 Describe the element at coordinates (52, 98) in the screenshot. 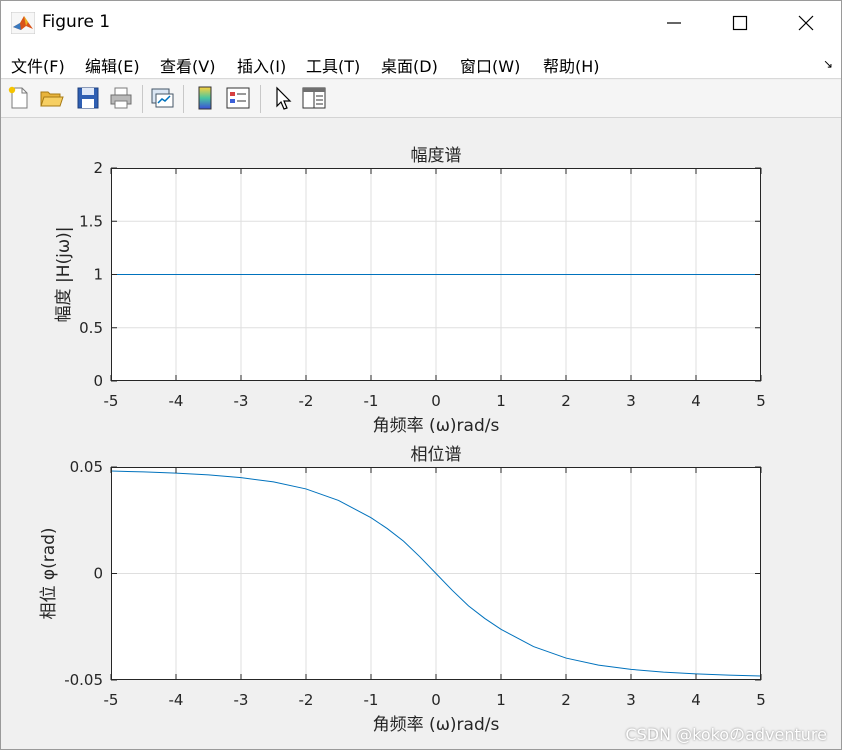

I see `open-folder-icon` at that location.